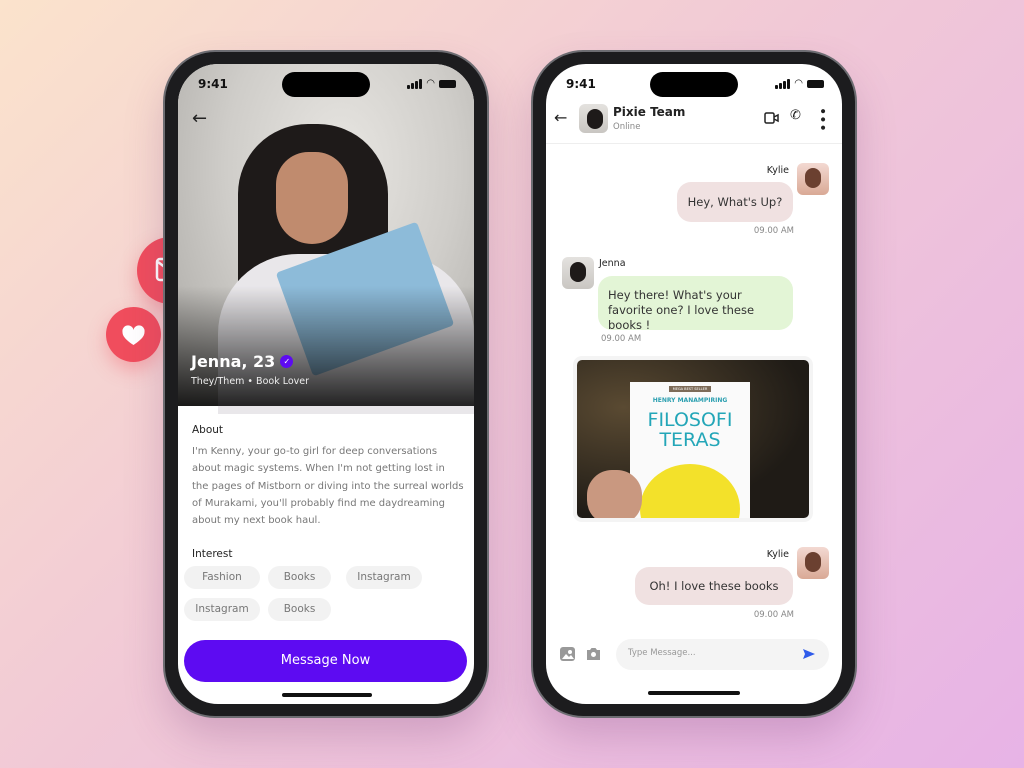 This screenshot has height=768, width=1024. I want to click on more-options-icon: •••, so click(822, 119).